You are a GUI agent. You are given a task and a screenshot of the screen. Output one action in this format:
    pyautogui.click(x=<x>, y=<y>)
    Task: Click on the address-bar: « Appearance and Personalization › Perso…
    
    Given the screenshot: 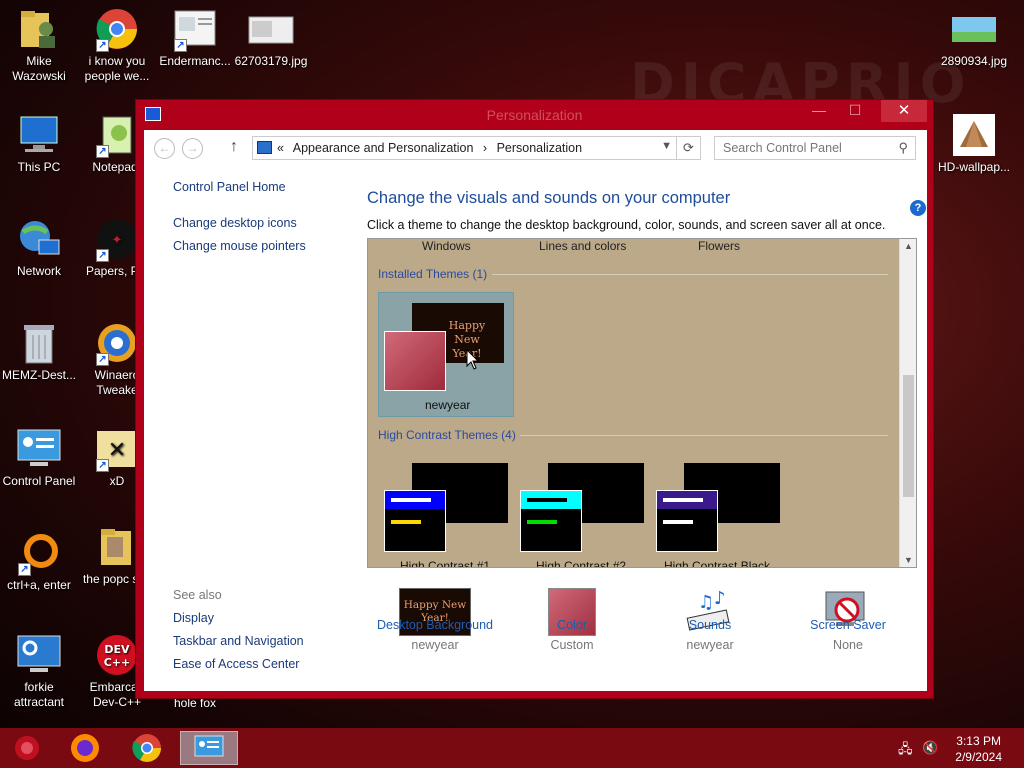 What is the action you would take?
    pyautogui.click(x=476, y=148)
    